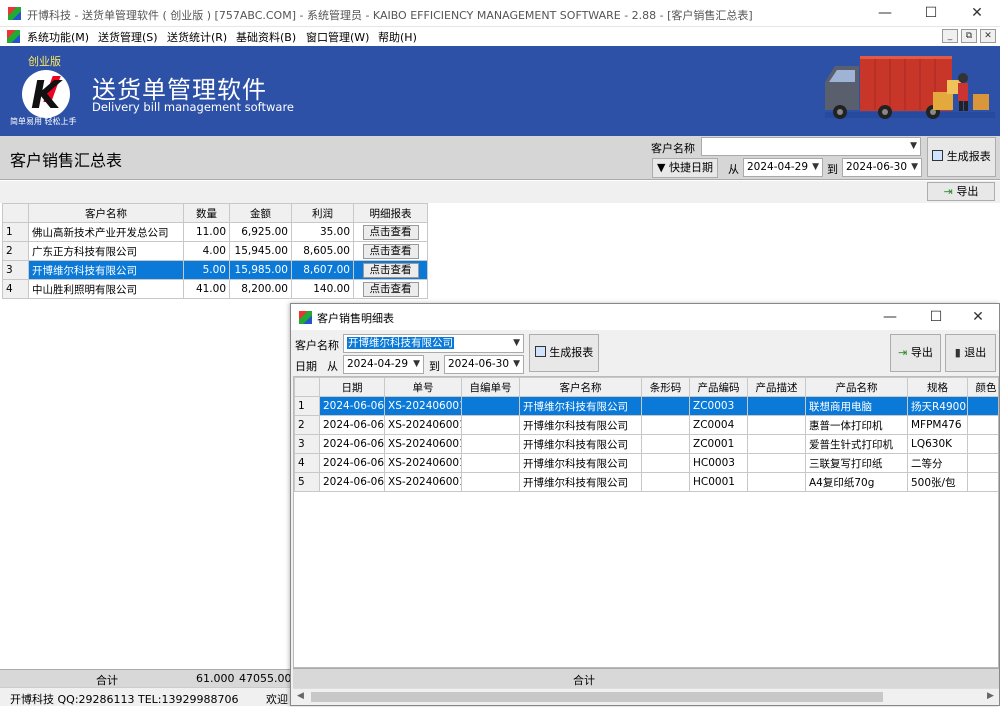 This screenshot has width=1000, height=707. I want to click on customer-name-cell: 中山胜利照明有限公司, so click(106, 289).